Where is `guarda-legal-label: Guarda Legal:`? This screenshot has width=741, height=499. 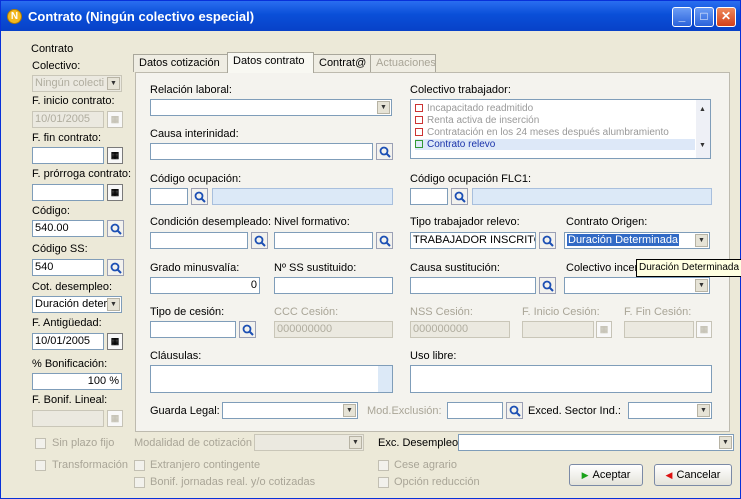
guarda-legal-label: Guarda Legal: is located at coordinates (185, 411).